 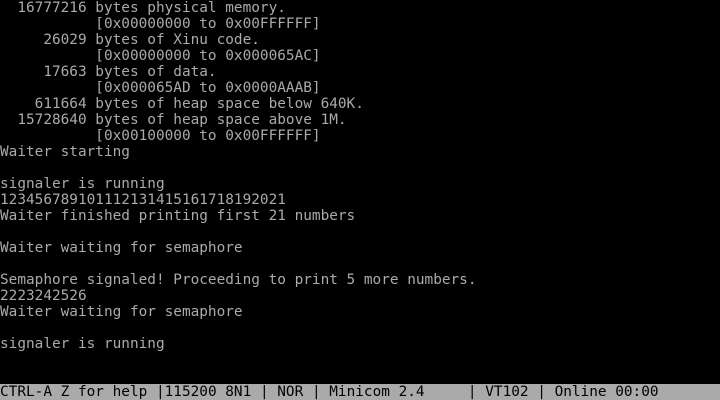 What do you see at coordinates (108, 72) in the screenshot?
I see `terminal-line: 17663 bytes of data.` at bounding box center [108, 72].